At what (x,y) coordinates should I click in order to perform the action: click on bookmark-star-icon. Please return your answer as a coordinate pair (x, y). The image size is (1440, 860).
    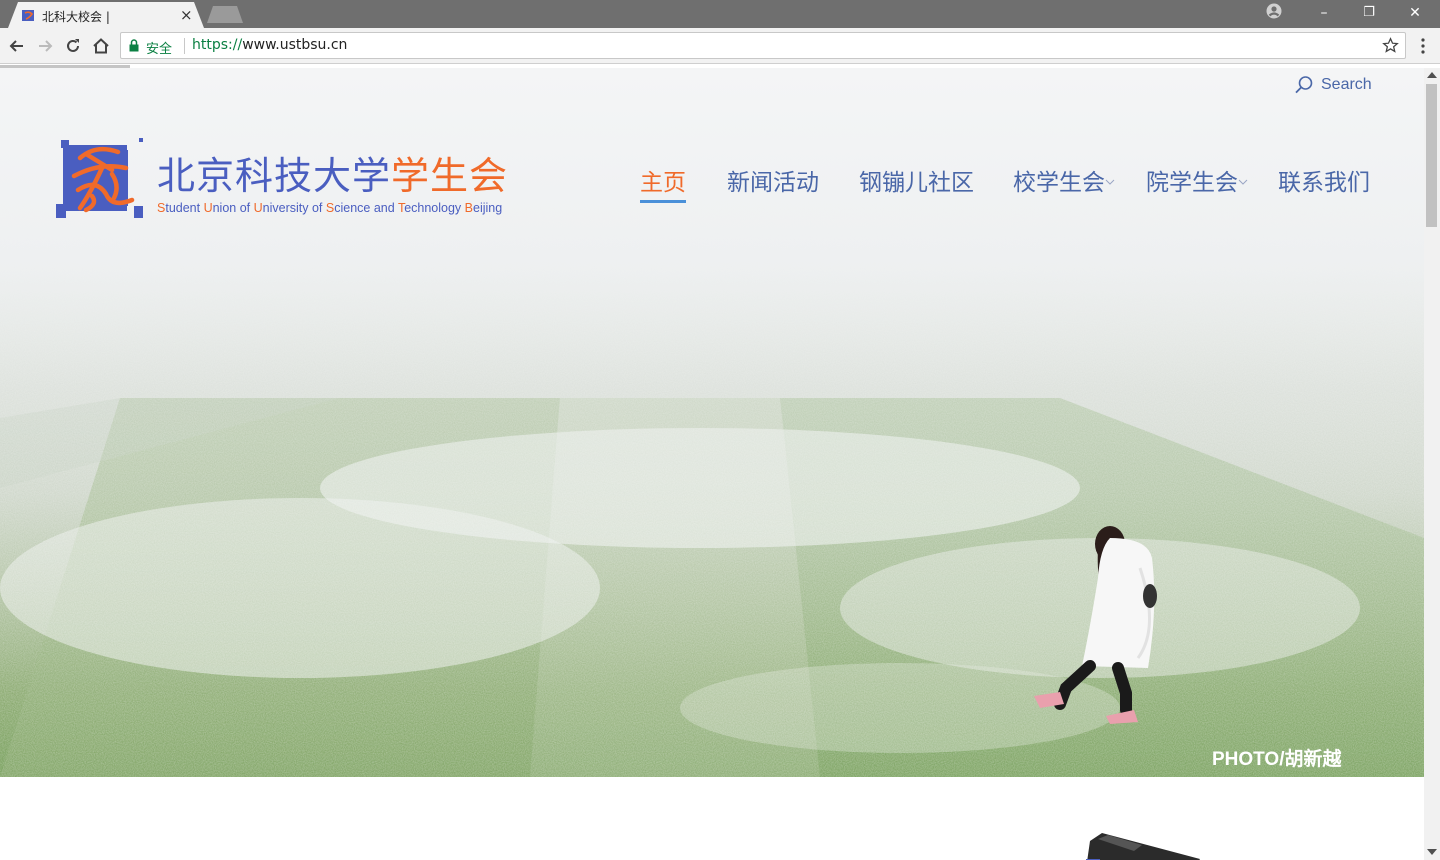
    Looking at the image, I should click on (1390, 45).